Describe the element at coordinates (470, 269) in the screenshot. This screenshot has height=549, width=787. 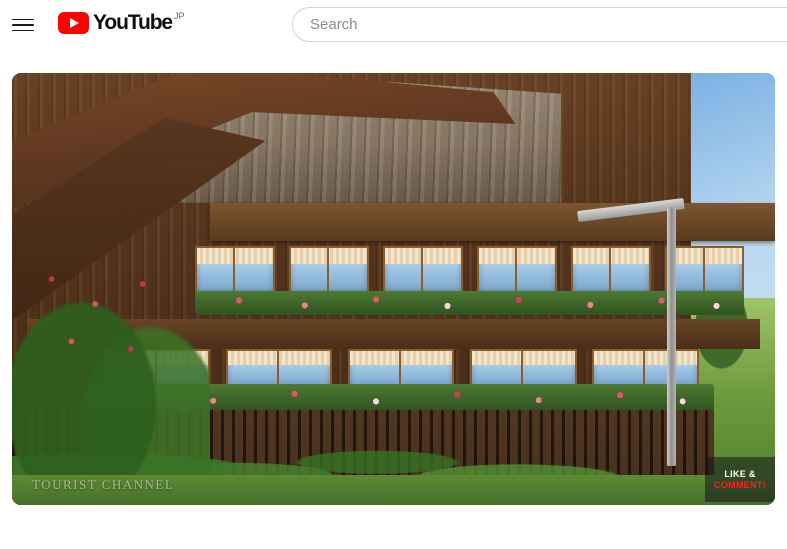
I see `upper-window-row` at that location.